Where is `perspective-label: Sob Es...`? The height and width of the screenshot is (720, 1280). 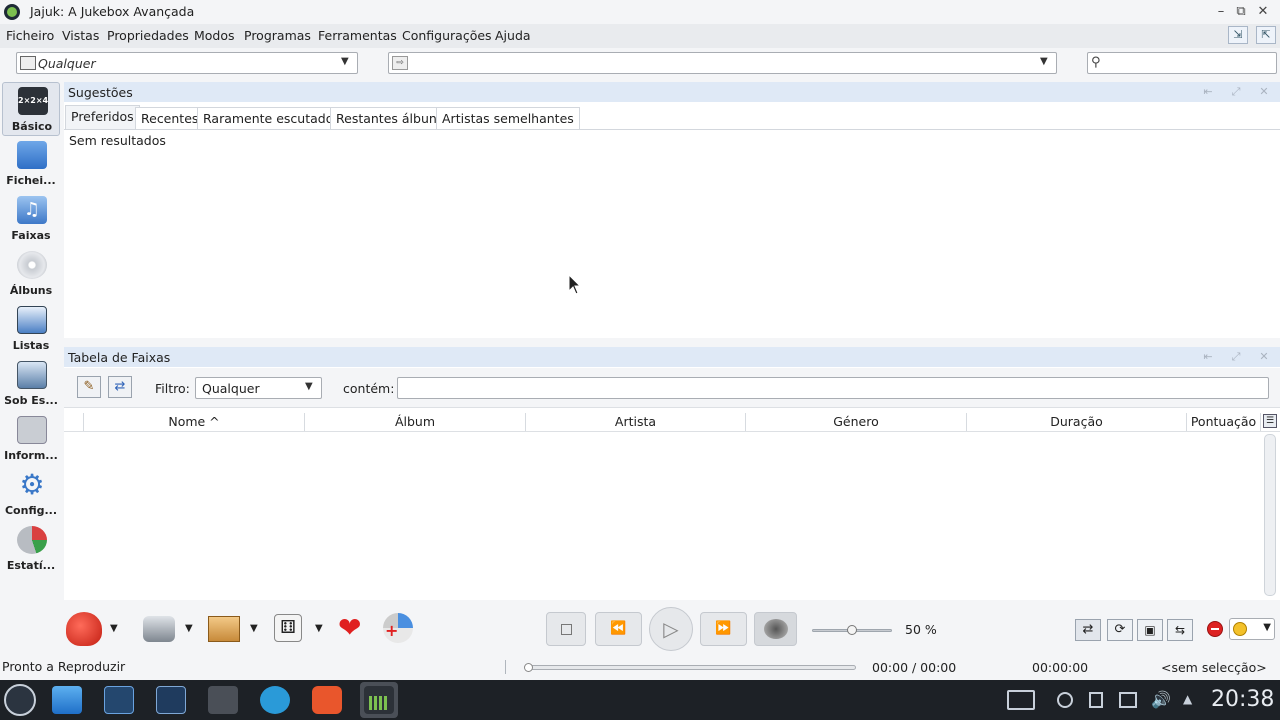 perspective-label: Sob Es... is located at coordinates (31, 400).